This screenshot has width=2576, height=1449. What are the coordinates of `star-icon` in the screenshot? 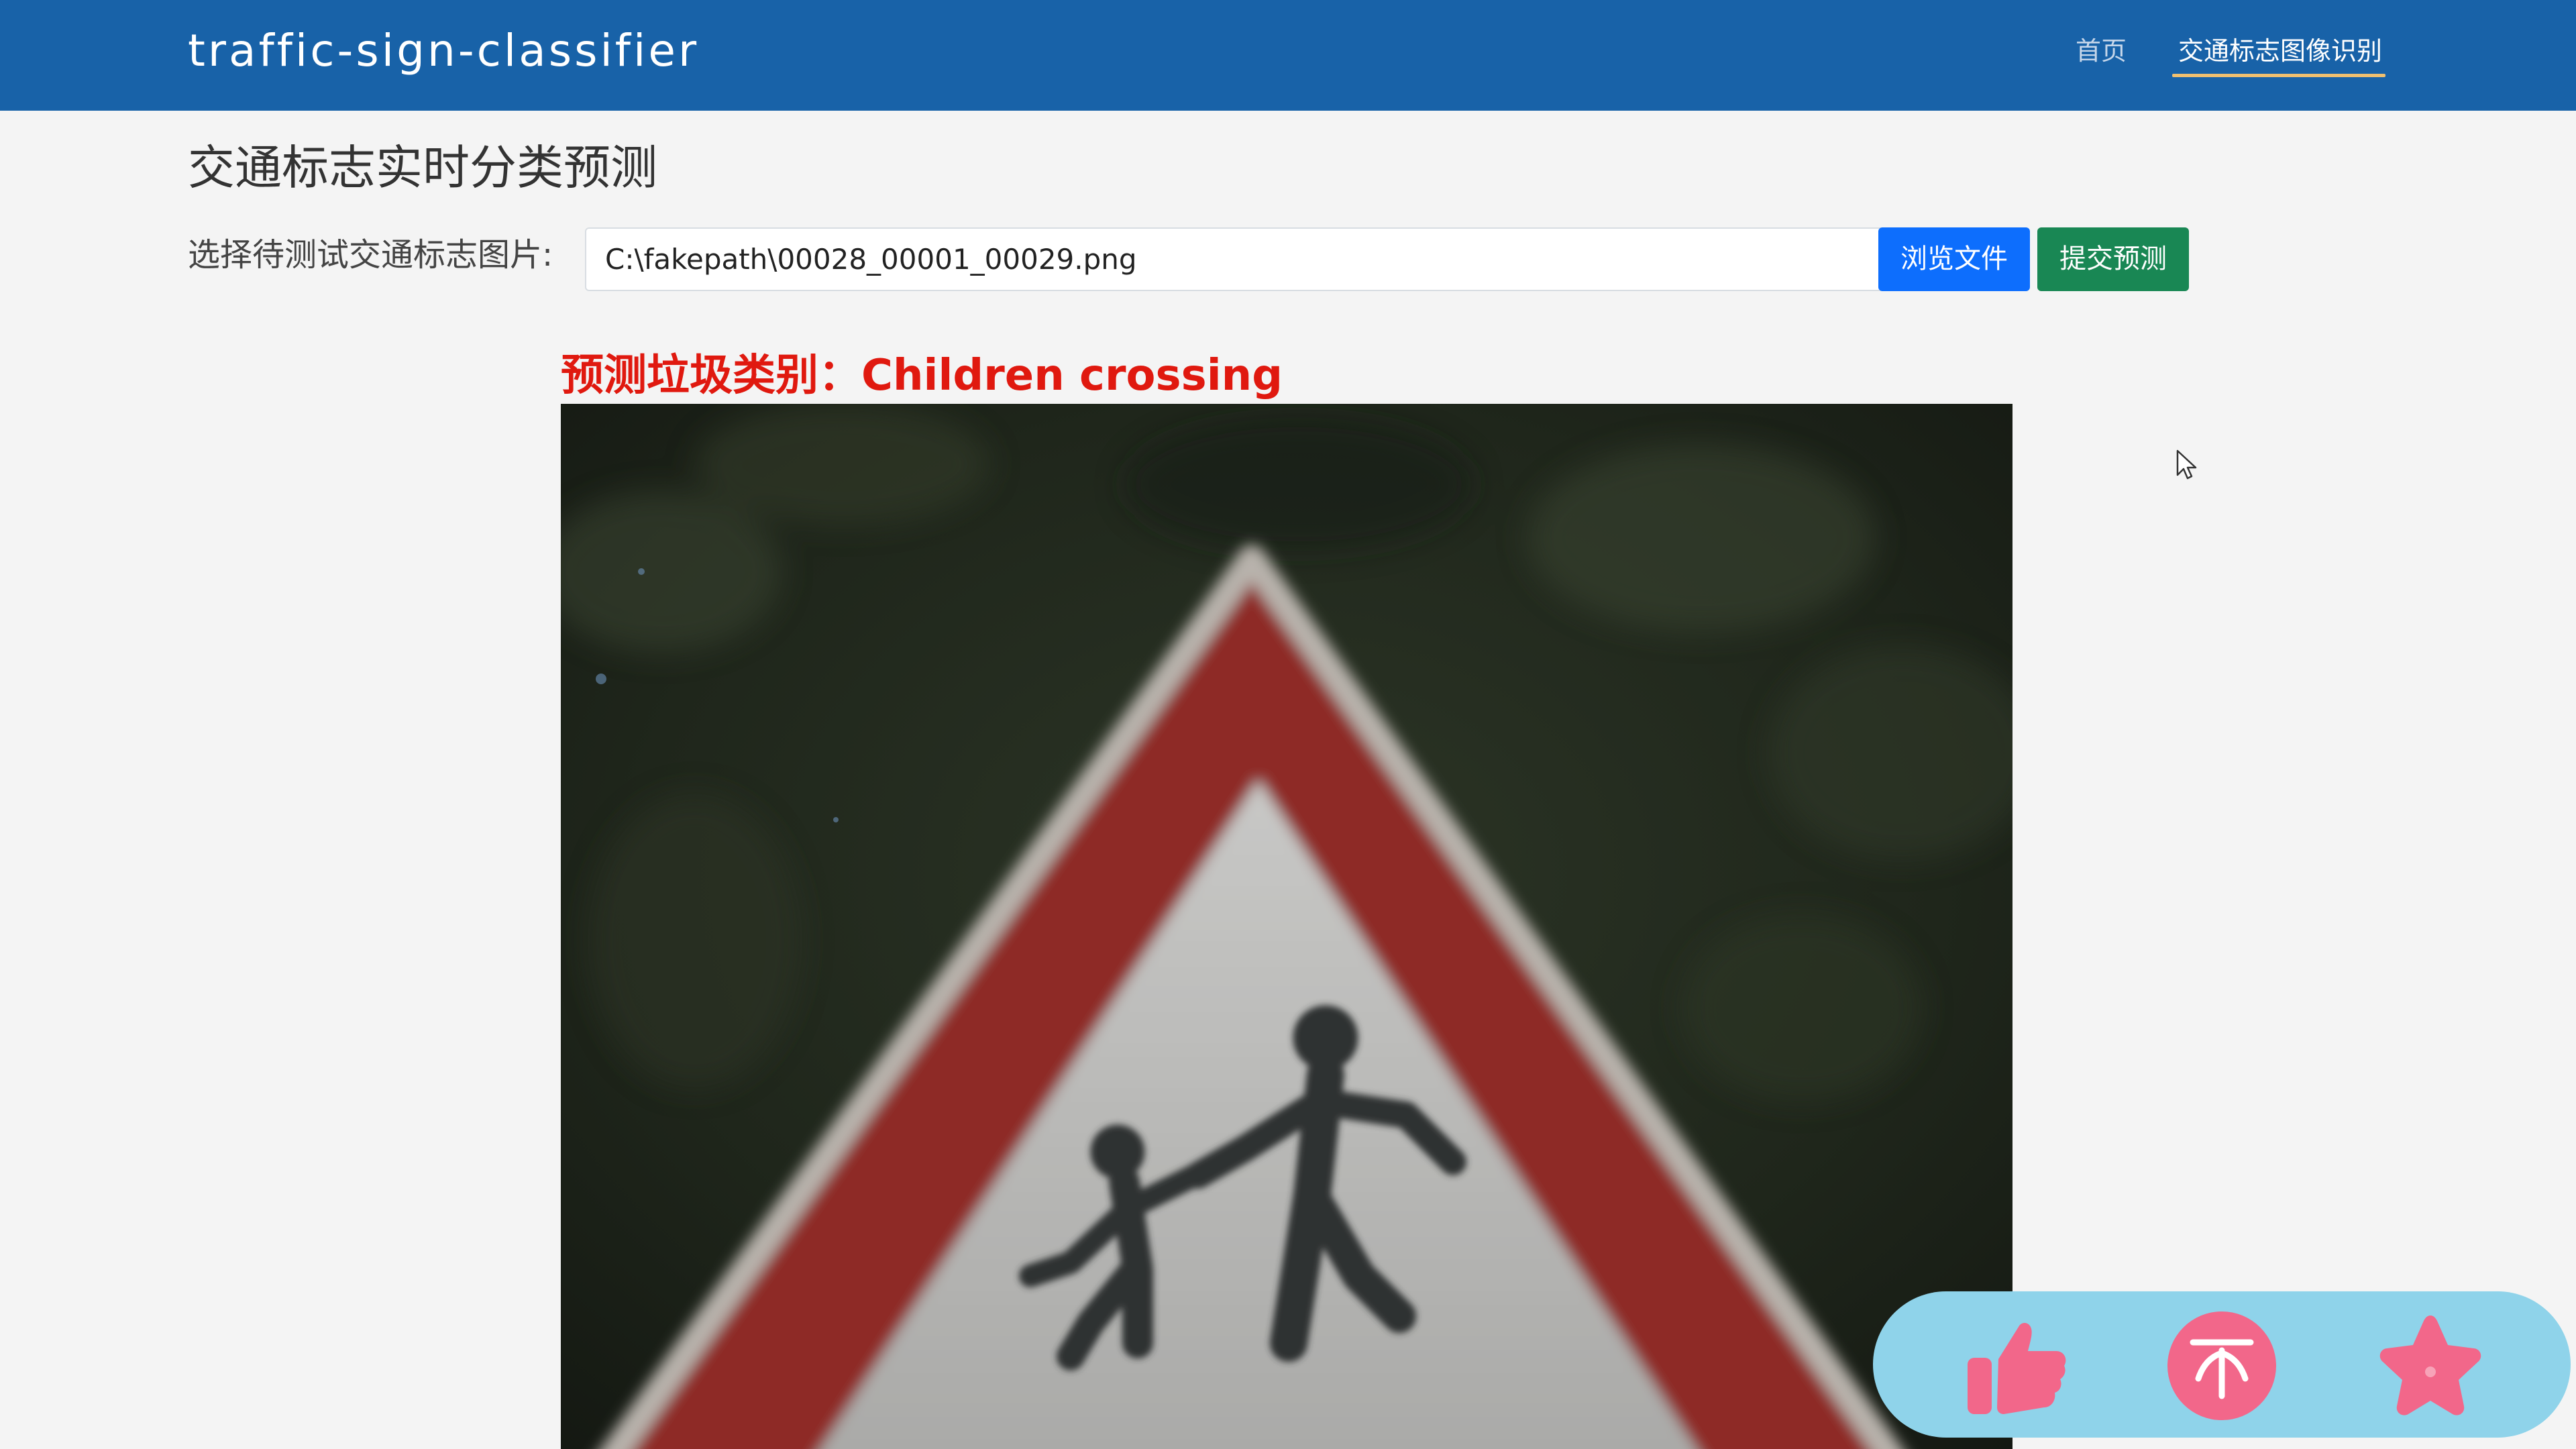 It's located at (2430, 1365).